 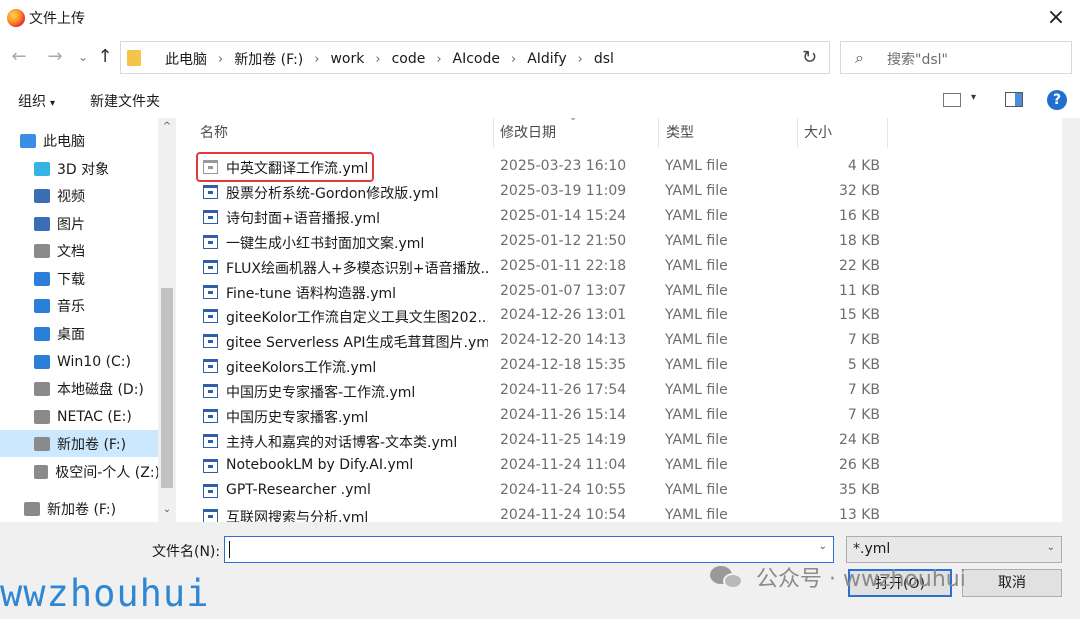 I want to click on file-date: 2024-12-18 15:35, so click(x=563, y=365).